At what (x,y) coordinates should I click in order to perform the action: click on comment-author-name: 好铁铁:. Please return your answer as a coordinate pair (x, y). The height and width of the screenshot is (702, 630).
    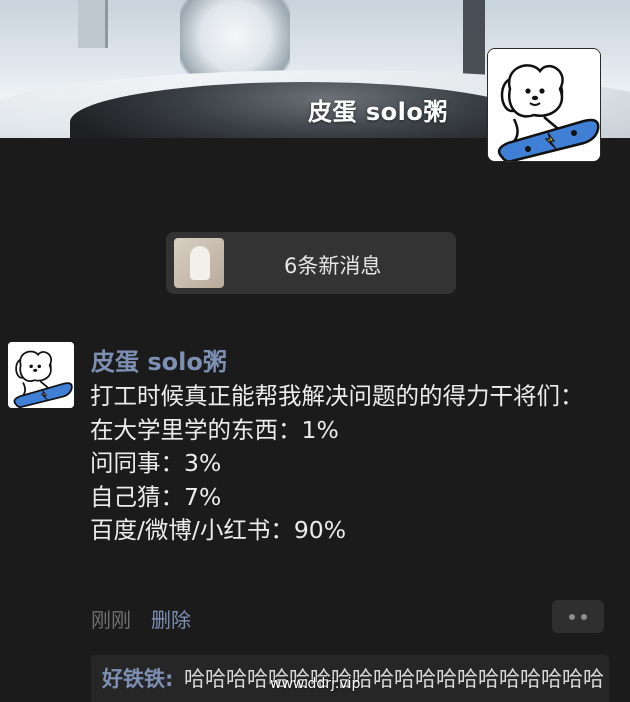
    Looking at the image, I should click on (137, 678).